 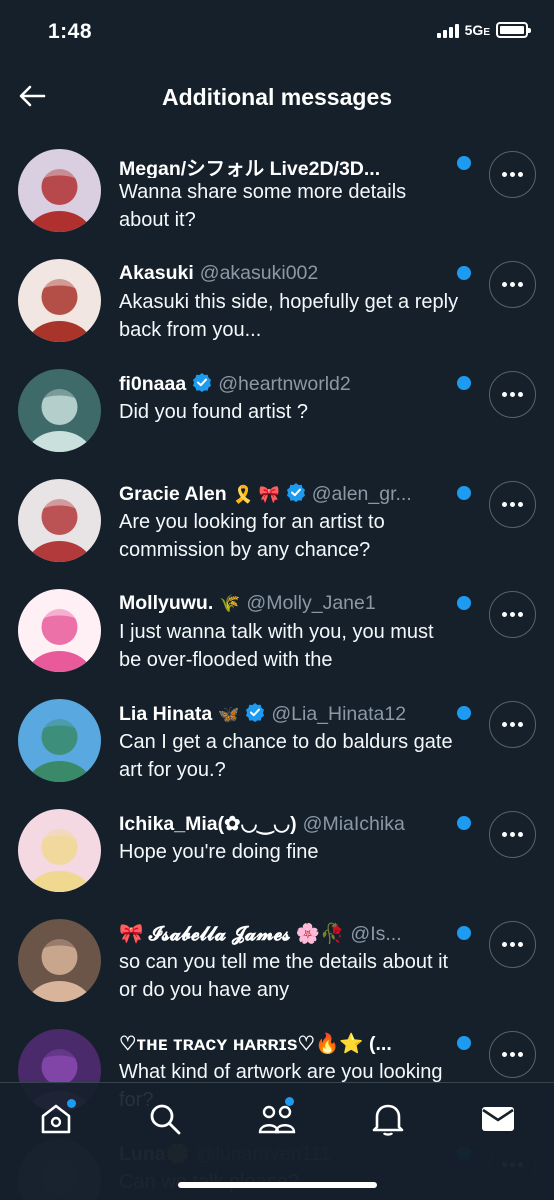 I want to click on handle: @MiaIchika, so click(x=353, y=824).